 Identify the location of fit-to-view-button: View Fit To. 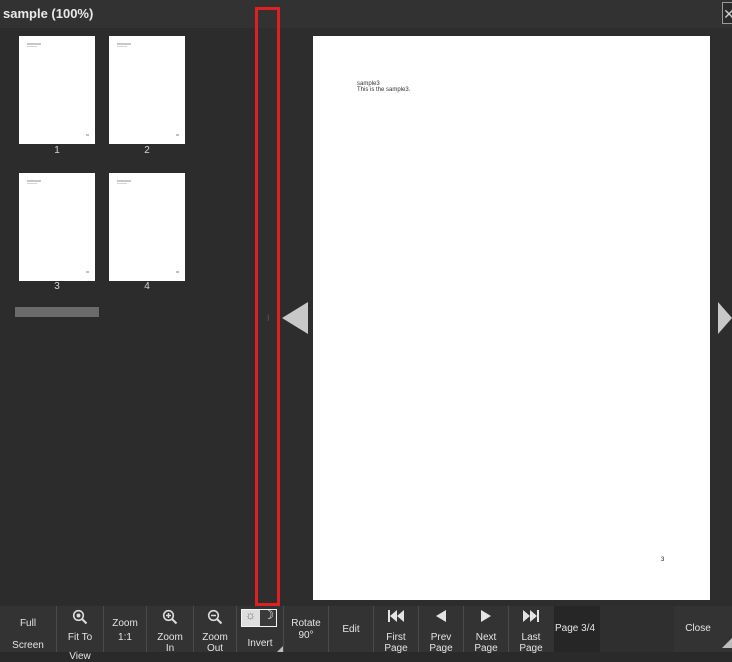
(80, 634).